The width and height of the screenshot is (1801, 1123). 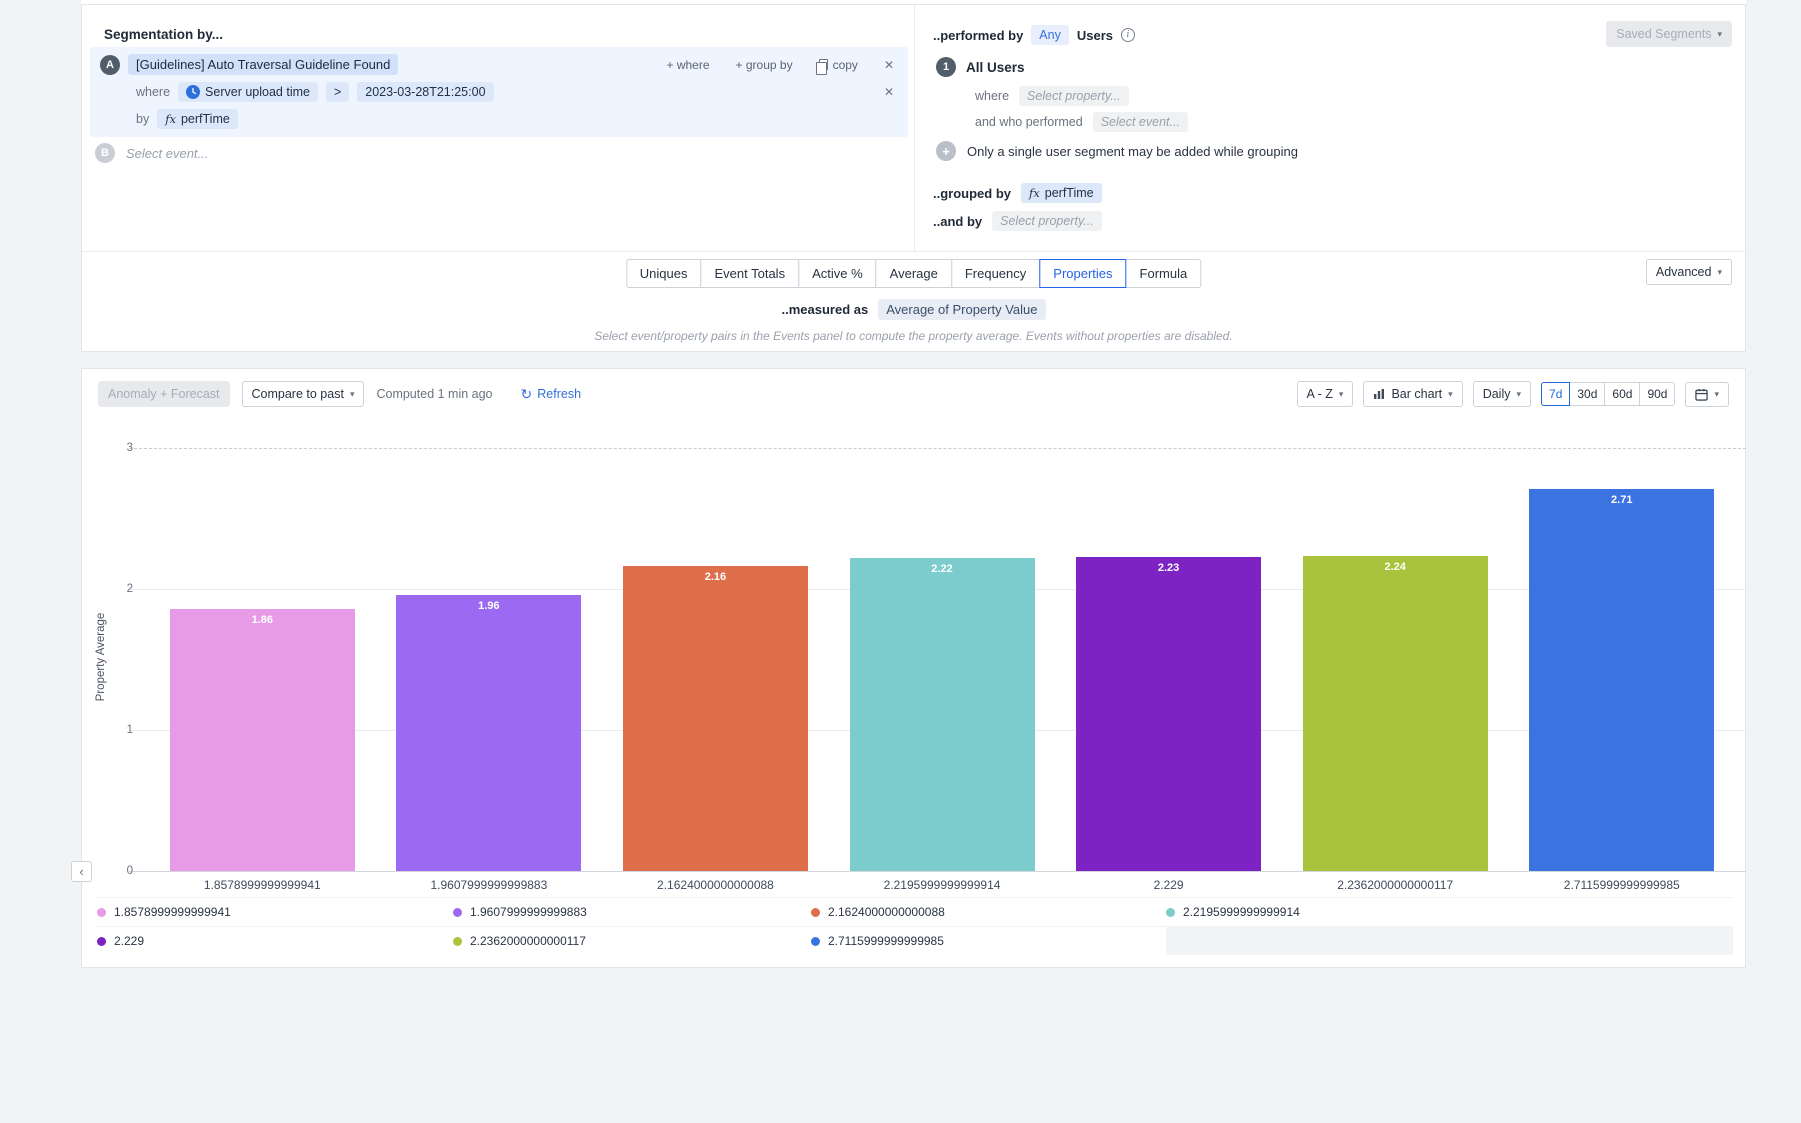 I want to click on remove-where-button: ✕, so click(x=891, y=92).